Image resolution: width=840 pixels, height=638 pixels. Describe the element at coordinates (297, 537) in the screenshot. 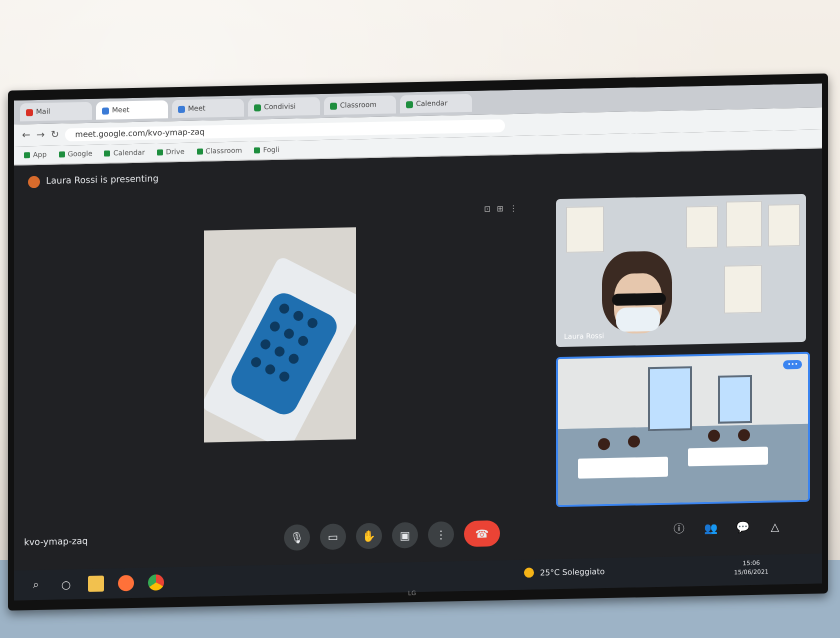

I see `mic-button: 🎙` at that location.